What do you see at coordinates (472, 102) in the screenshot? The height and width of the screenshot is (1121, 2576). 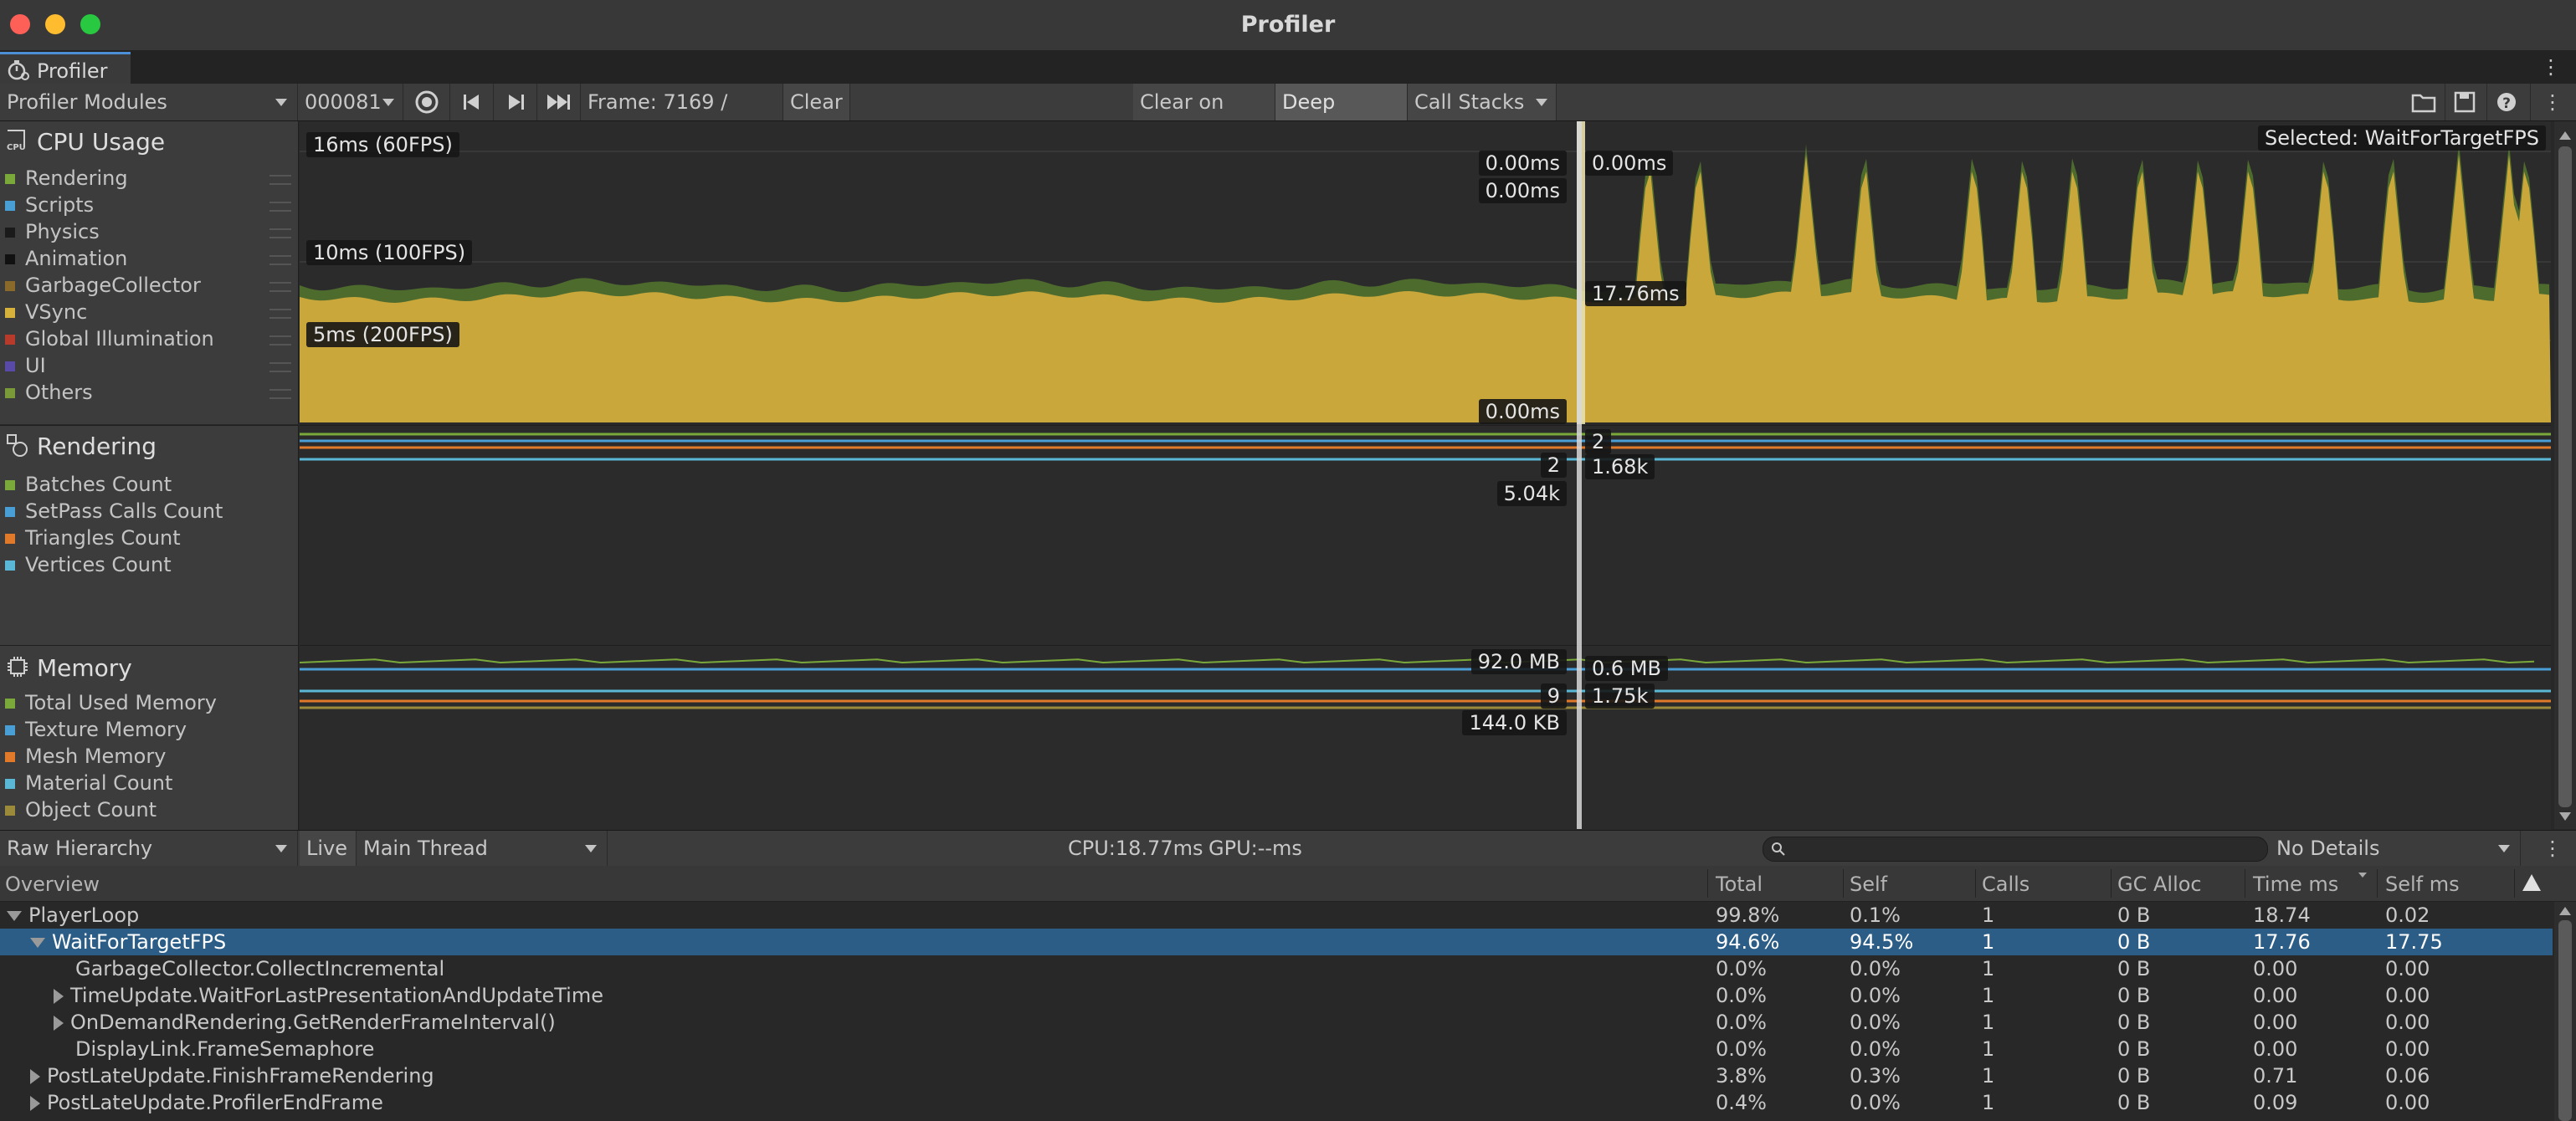 I see `first-frame-button` at bounding box center [472, 102].